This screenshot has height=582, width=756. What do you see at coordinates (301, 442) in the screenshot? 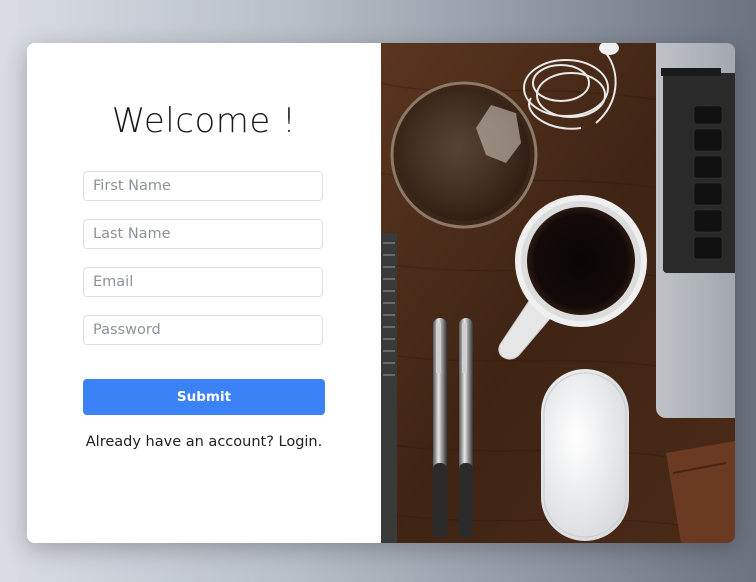
I see `login-link: Login.` at bounding box center [301, 442].